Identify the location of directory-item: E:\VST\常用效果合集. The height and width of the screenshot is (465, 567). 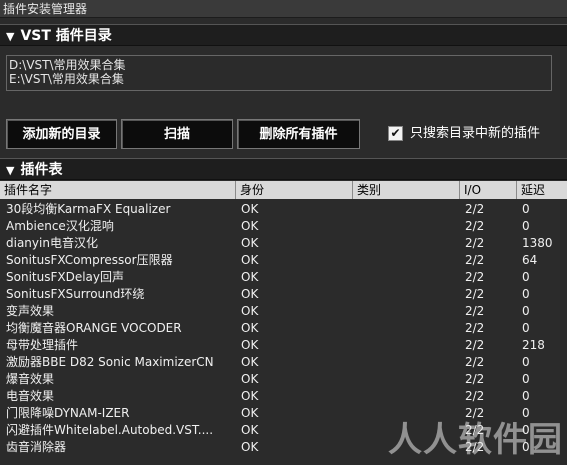
(279, 79).